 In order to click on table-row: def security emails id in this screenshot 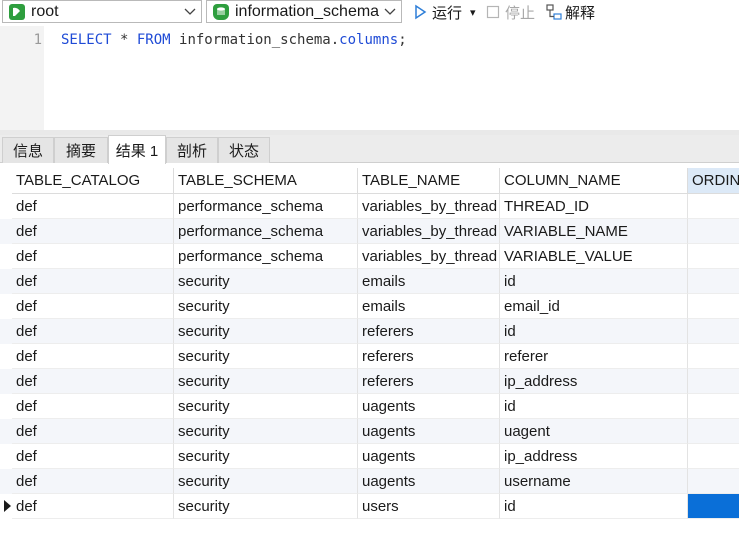, I will do `click(369, 281)`.